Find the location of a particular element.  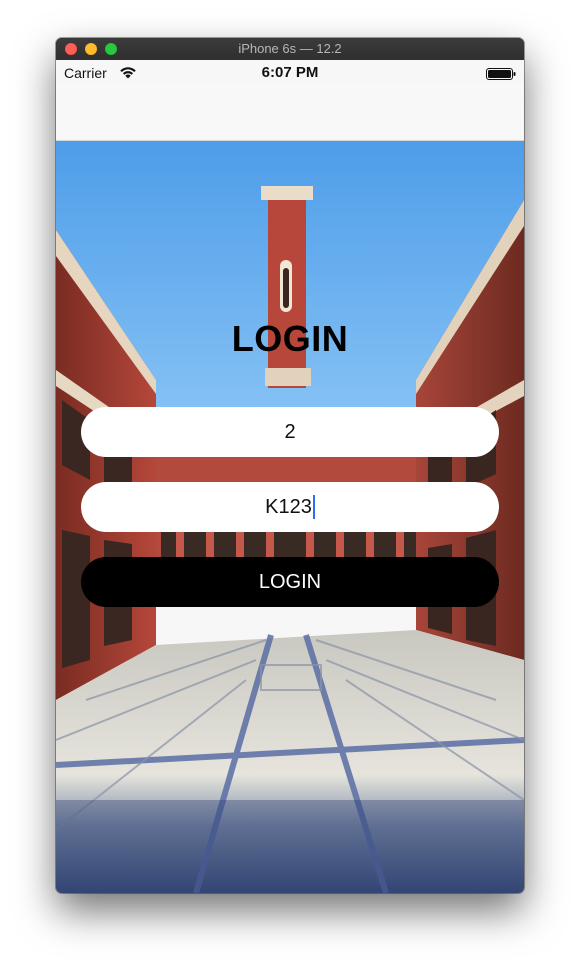

password-field-value: K123 is located at coordinates (288, 506).